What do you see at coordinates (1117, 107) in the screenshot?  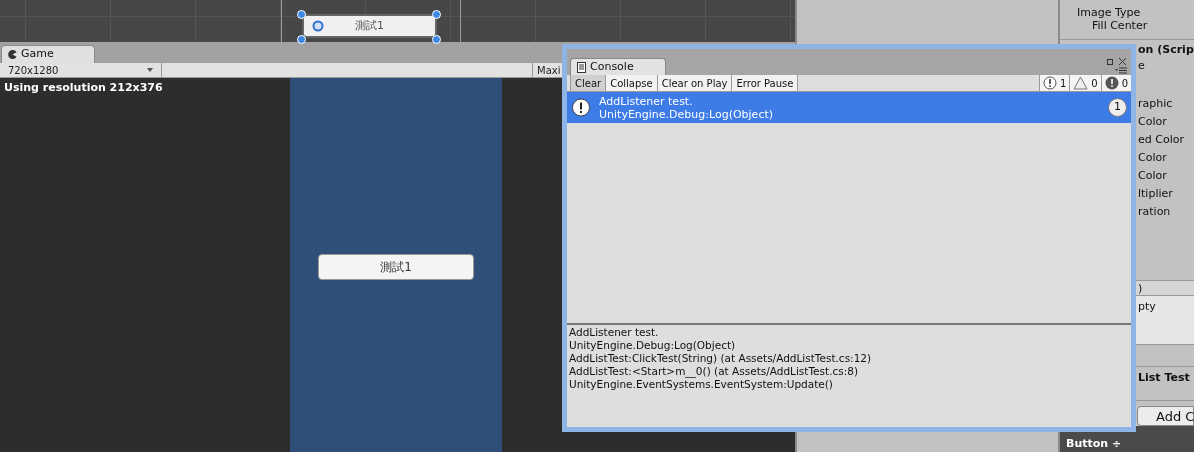 I see `log-count-badge: 1` at bounding box center [1117, 107].